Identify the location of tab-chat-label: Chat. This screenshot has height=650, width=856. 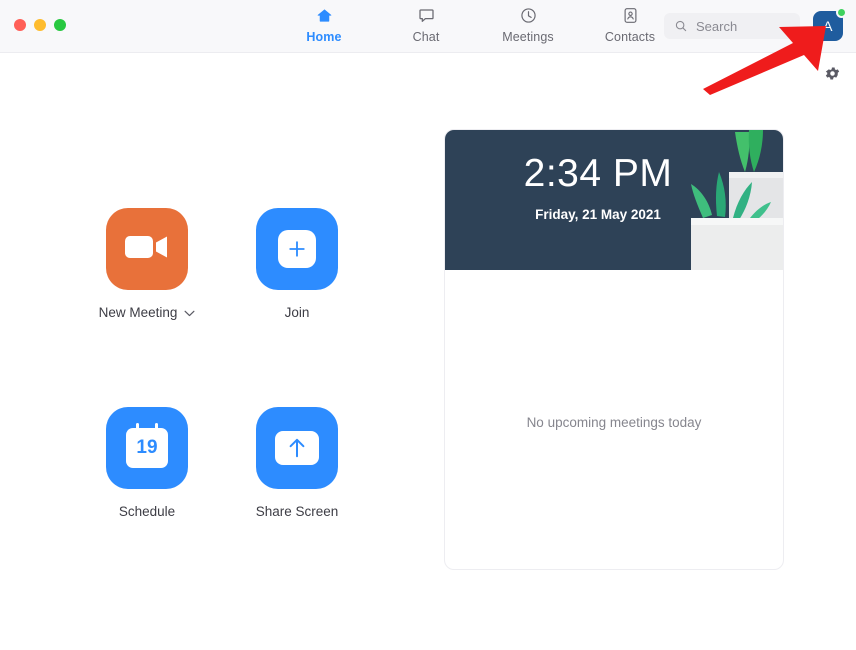
(426, 37).